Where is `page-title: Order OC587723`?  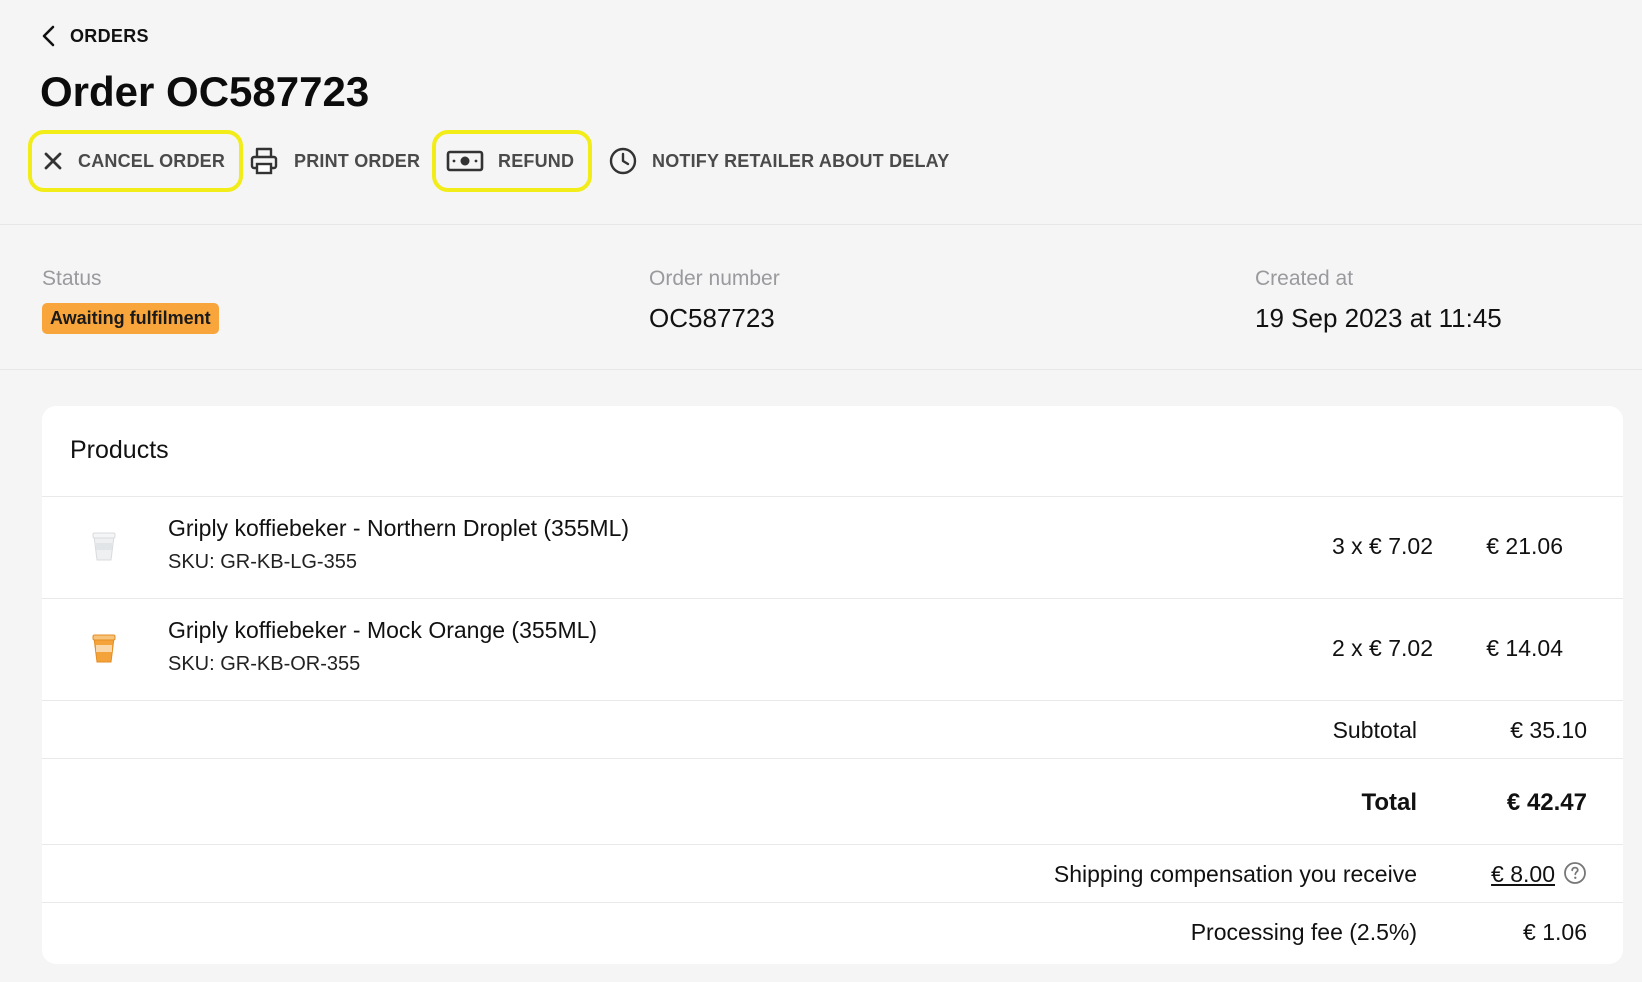 page-title: Order OC587723 is located at coordinates (205, 91).